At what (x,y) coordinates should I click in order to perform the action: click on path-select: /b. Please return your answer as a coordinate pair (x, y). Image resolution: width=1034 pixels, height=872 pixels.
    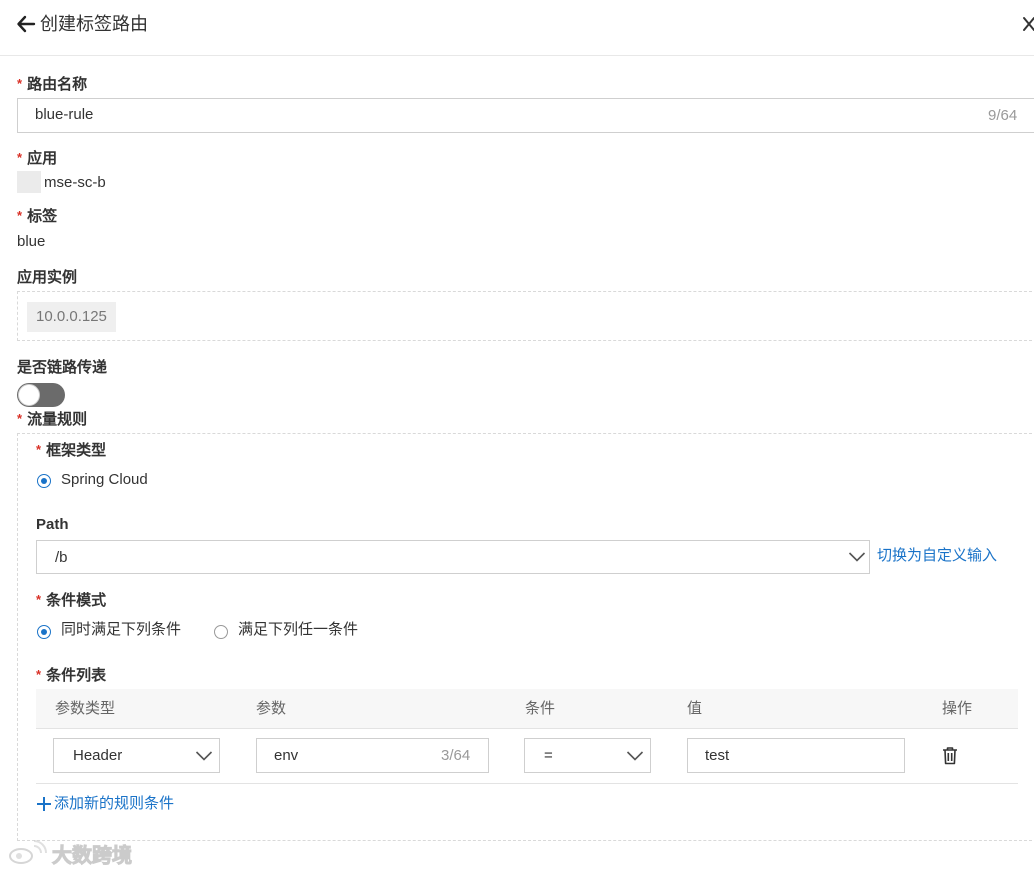
    Looking at the image, I should click on (453, 557).